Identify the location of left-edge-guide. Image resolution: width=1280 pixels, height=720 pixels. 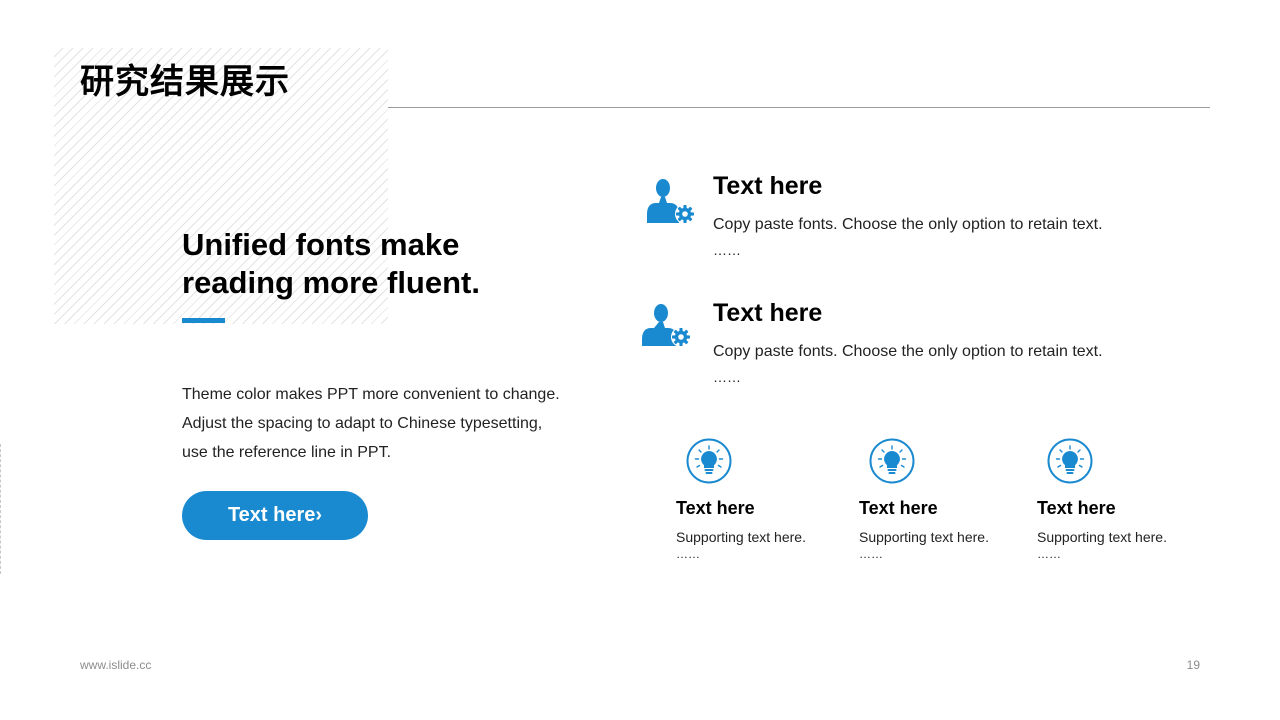
(0, 509).